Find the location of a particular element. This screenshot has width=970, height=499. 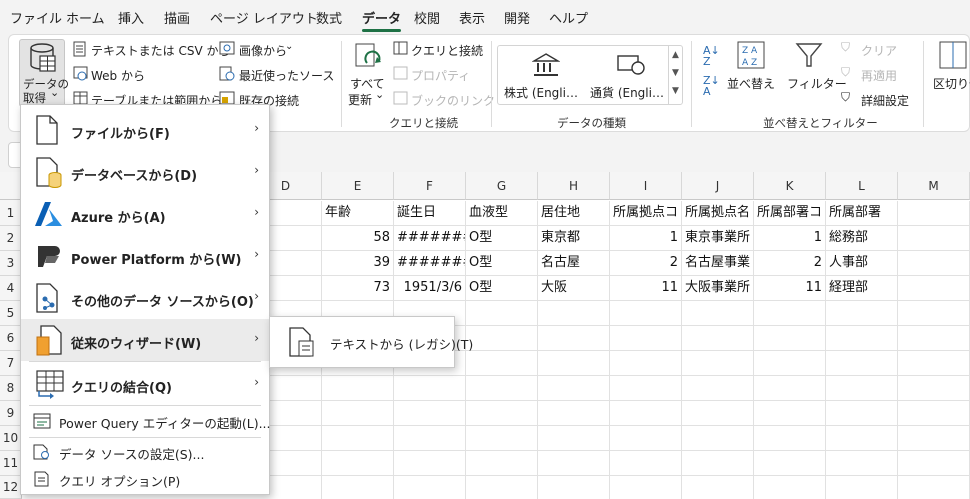

row-header: 4 is located at coordinates (11, 288).